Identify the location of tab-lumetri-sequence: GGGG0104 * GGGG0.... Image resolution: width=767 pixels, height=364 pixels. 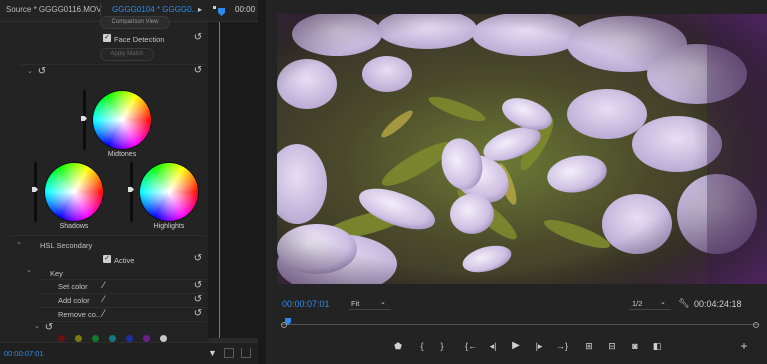
(155, 9).